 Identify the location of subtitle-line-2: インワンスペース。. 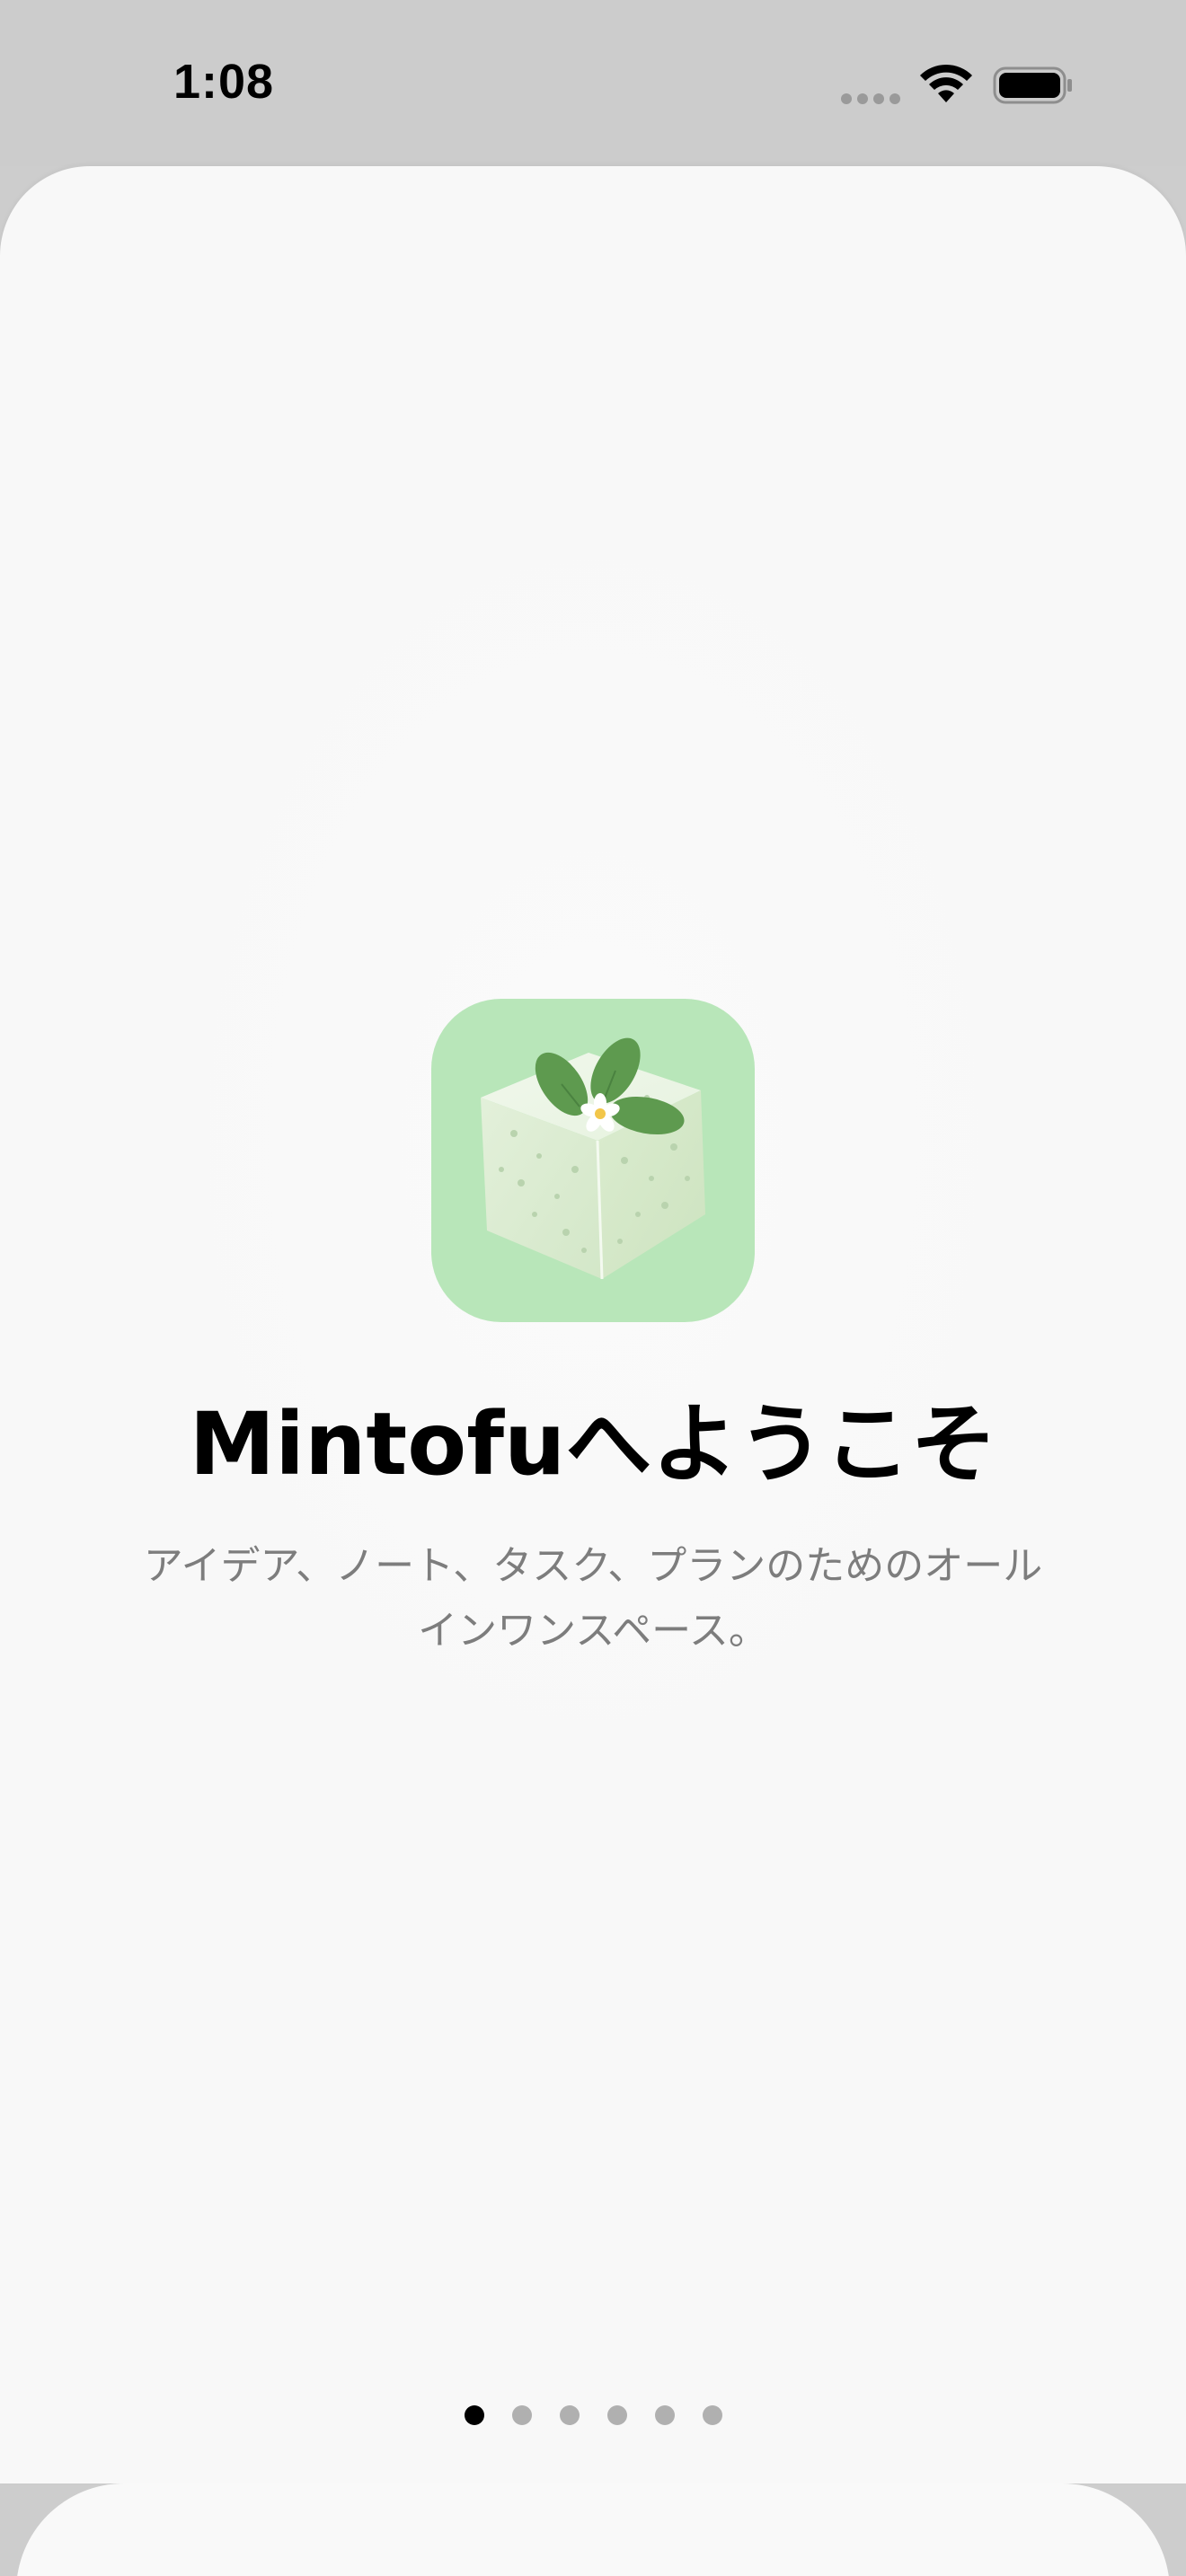
(593, 1631).